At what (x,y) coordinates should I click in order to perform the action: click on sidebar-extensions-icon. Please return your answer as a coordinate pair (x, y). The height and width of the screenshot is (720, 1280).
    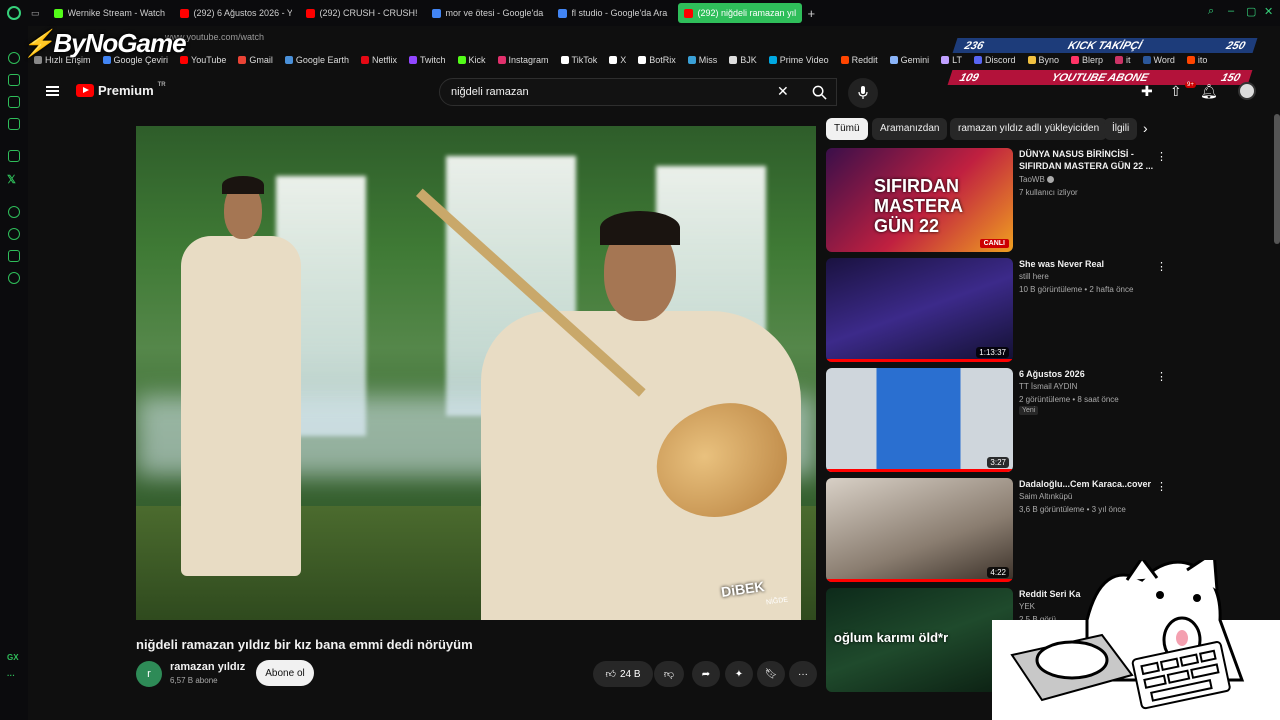
    Looking at the image, I should click on (14, 256).